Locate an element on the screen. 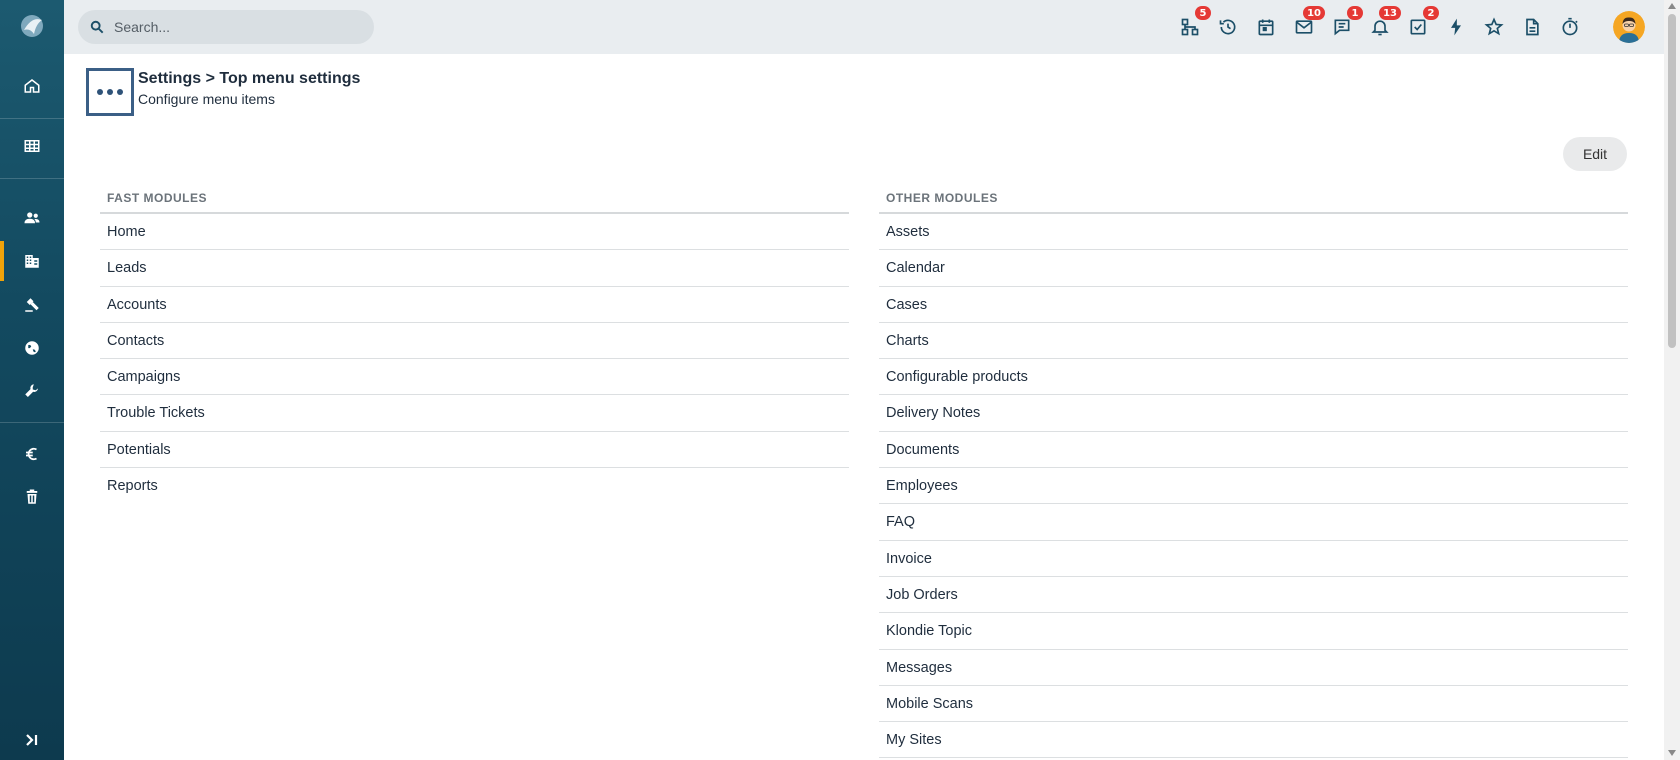 The height and width of the screenshot is (760, 1680). hierarchy-button: 5 is located at coordinates (1194, 23).